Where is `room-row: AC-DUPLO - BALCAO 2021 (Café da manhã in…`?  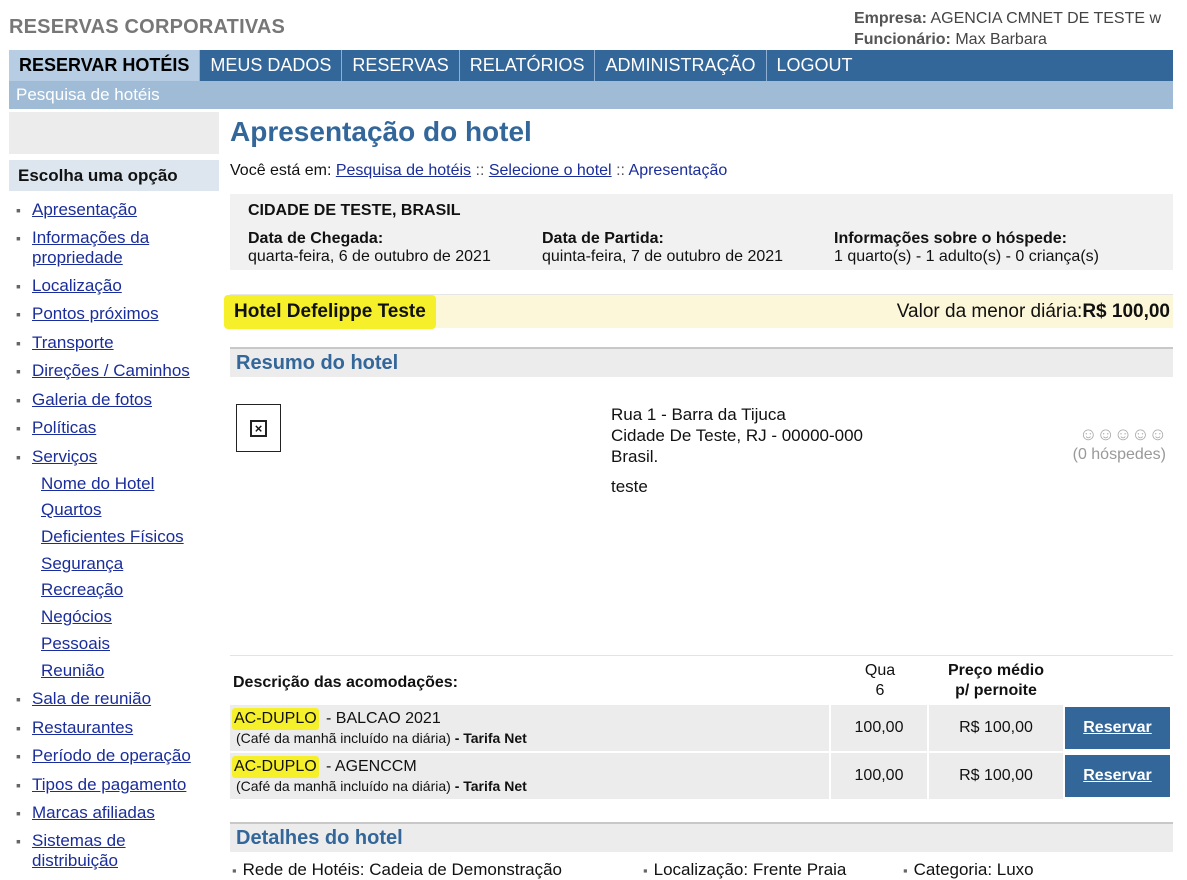 room-row: AC-DUPLO - BALCAO 2021 (Café da manhã in… is located at coordinates (701, 728).